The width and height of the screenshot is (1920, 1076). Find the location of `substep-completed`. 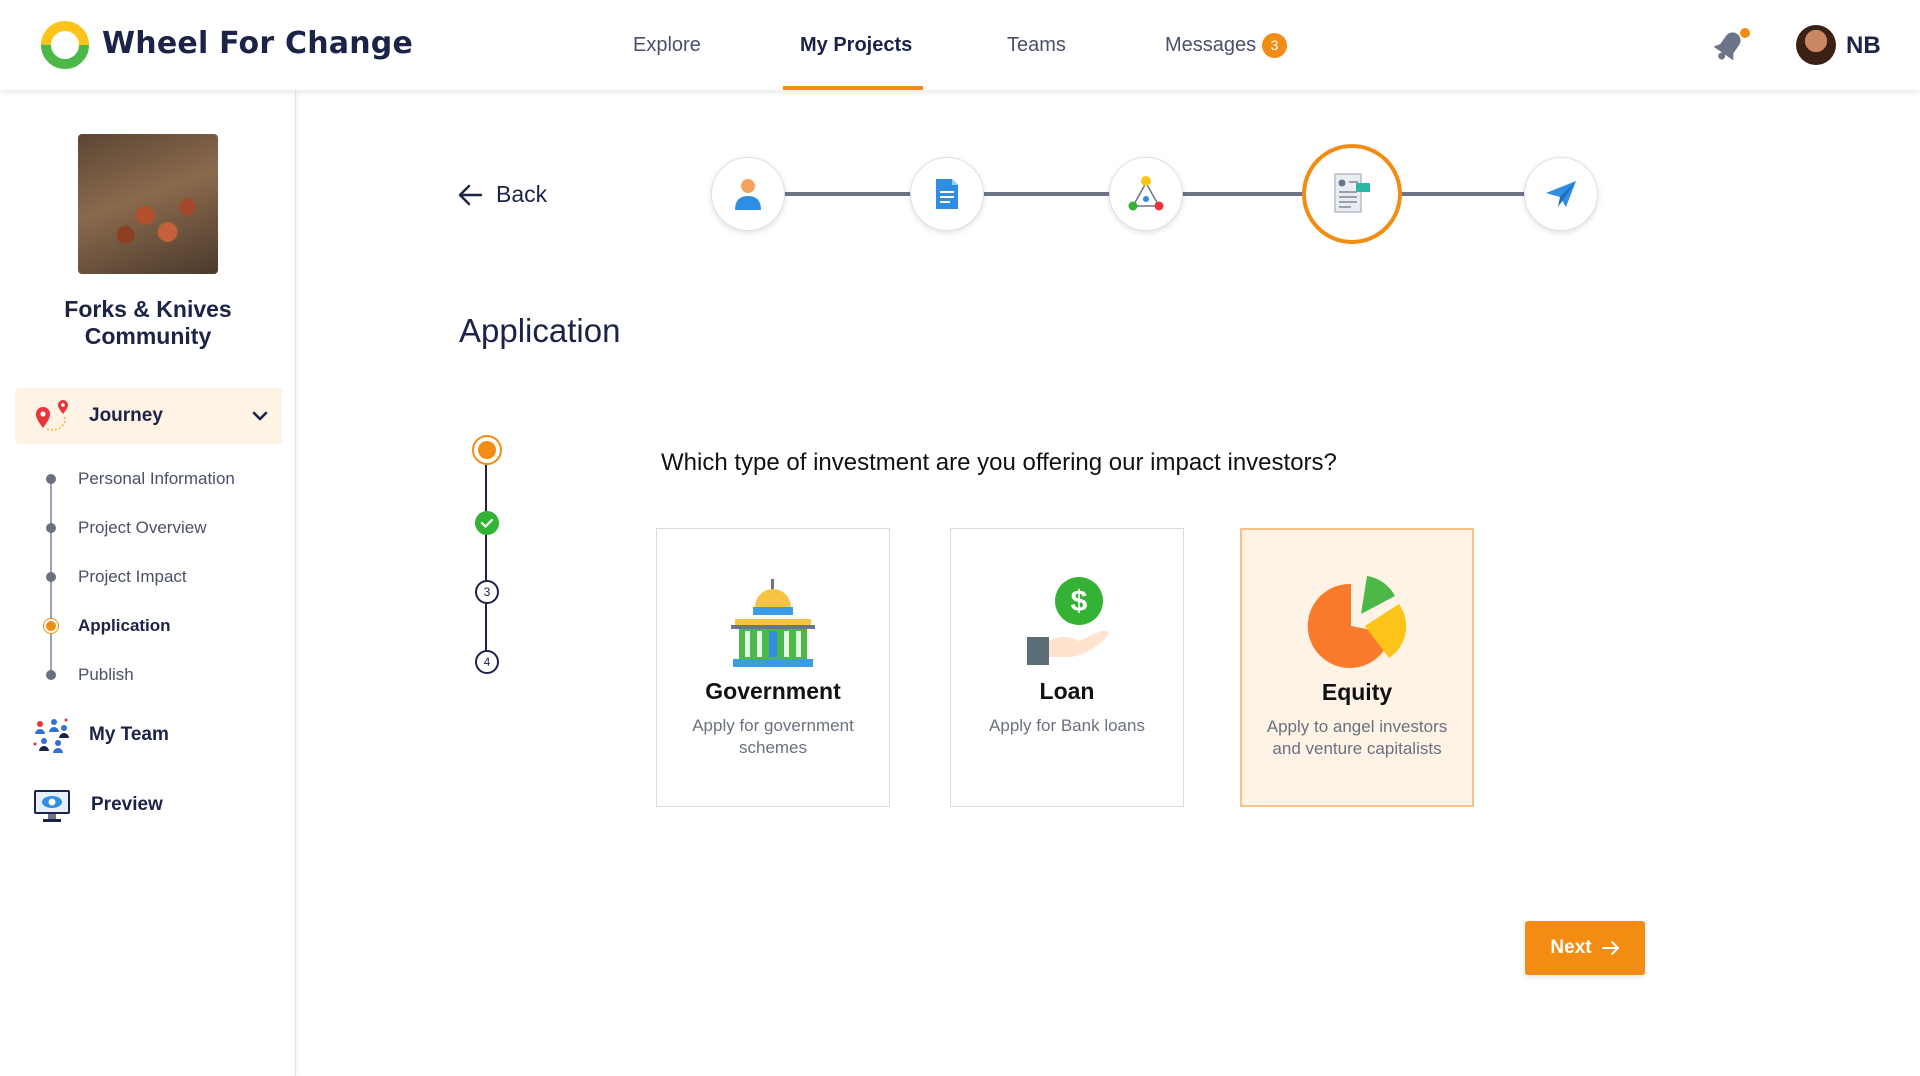

substep-completed is located at coordinates (487, 523).